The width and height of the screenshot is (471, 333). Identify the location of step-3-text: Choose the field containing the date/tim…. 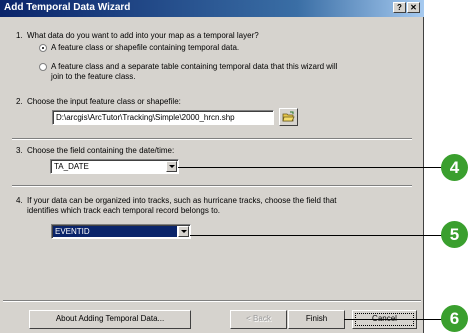
(101, 150).